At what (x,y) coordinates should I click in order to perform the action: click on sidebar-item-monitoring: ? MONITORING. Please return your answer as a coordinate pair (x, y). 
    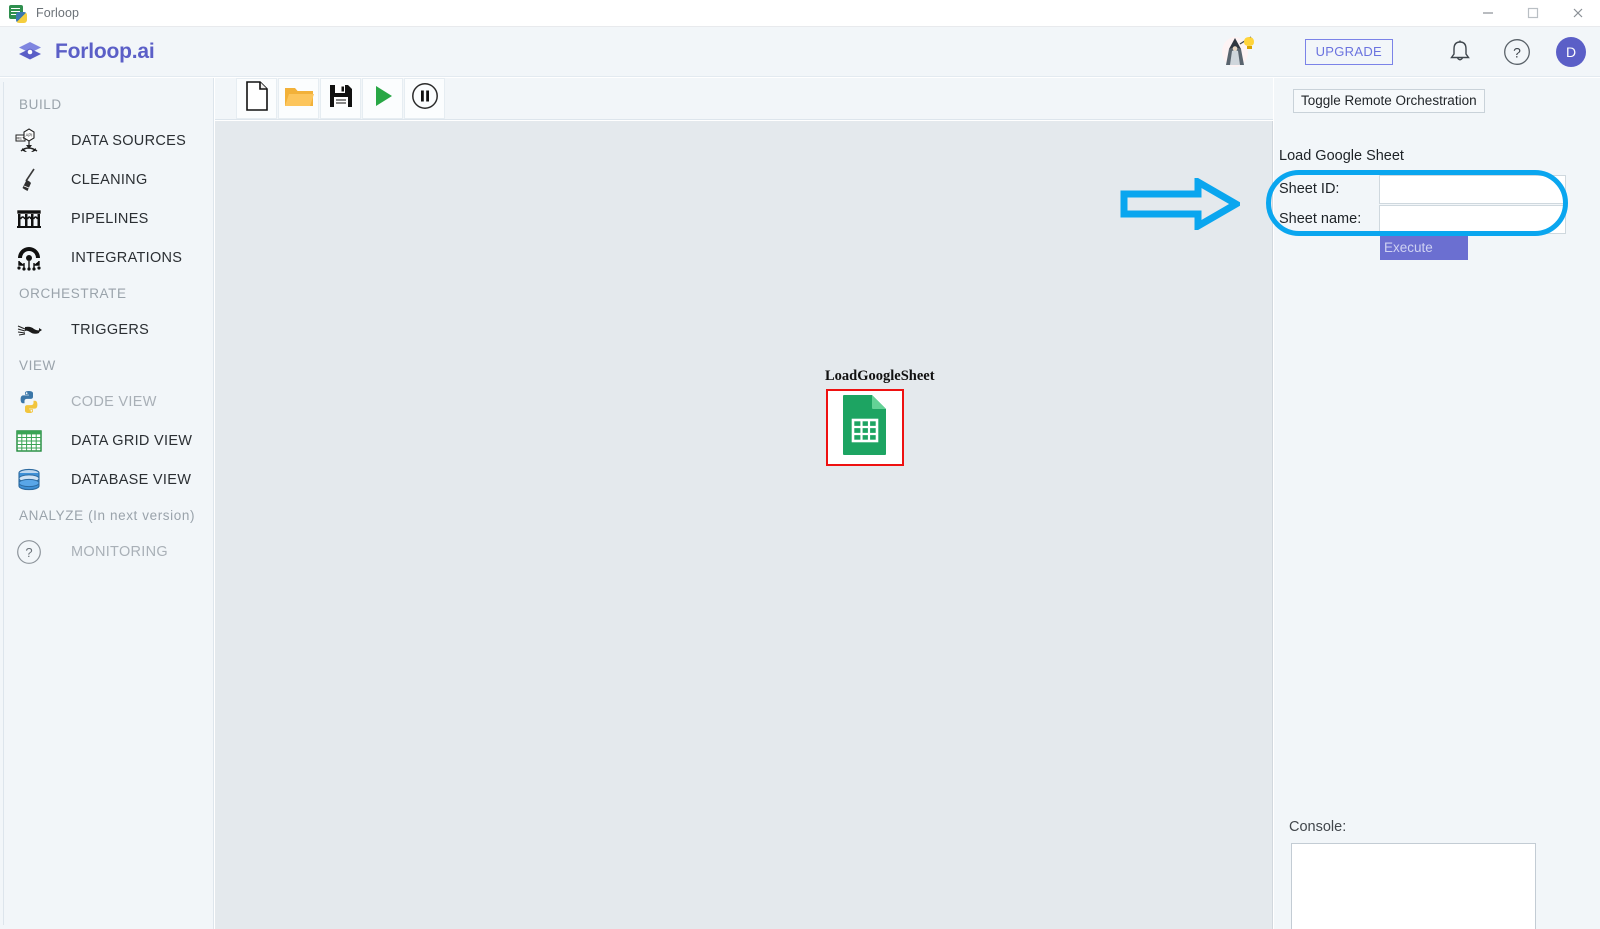
    Looking at the image, I should click on (106, 551).